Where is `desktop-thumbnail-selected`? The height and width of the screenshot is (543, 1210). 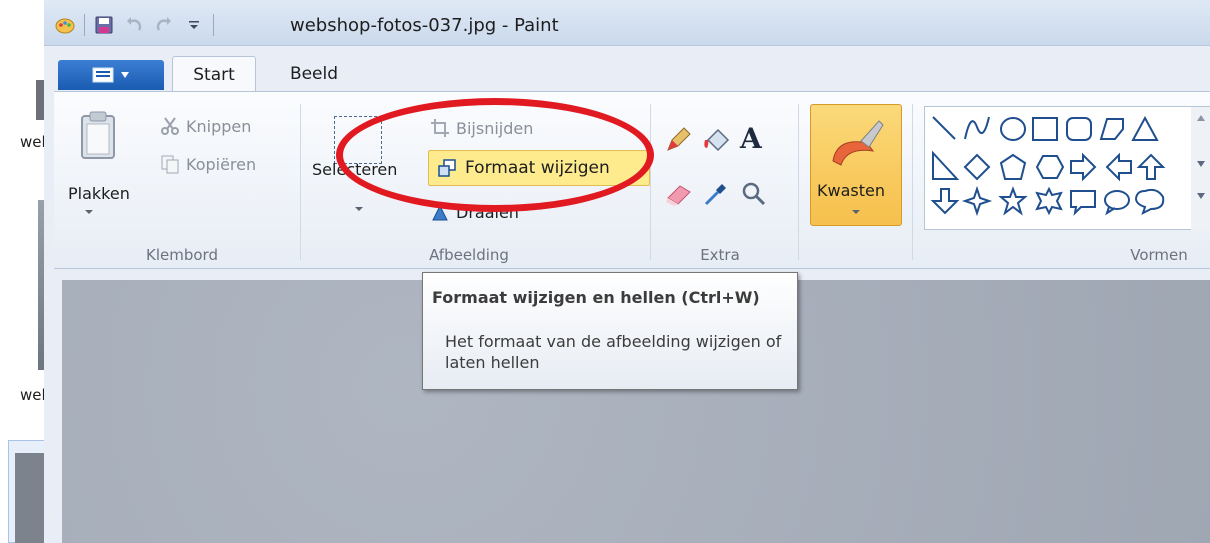 desktop-thumbnail-selected is located at coordinates (28, 491).